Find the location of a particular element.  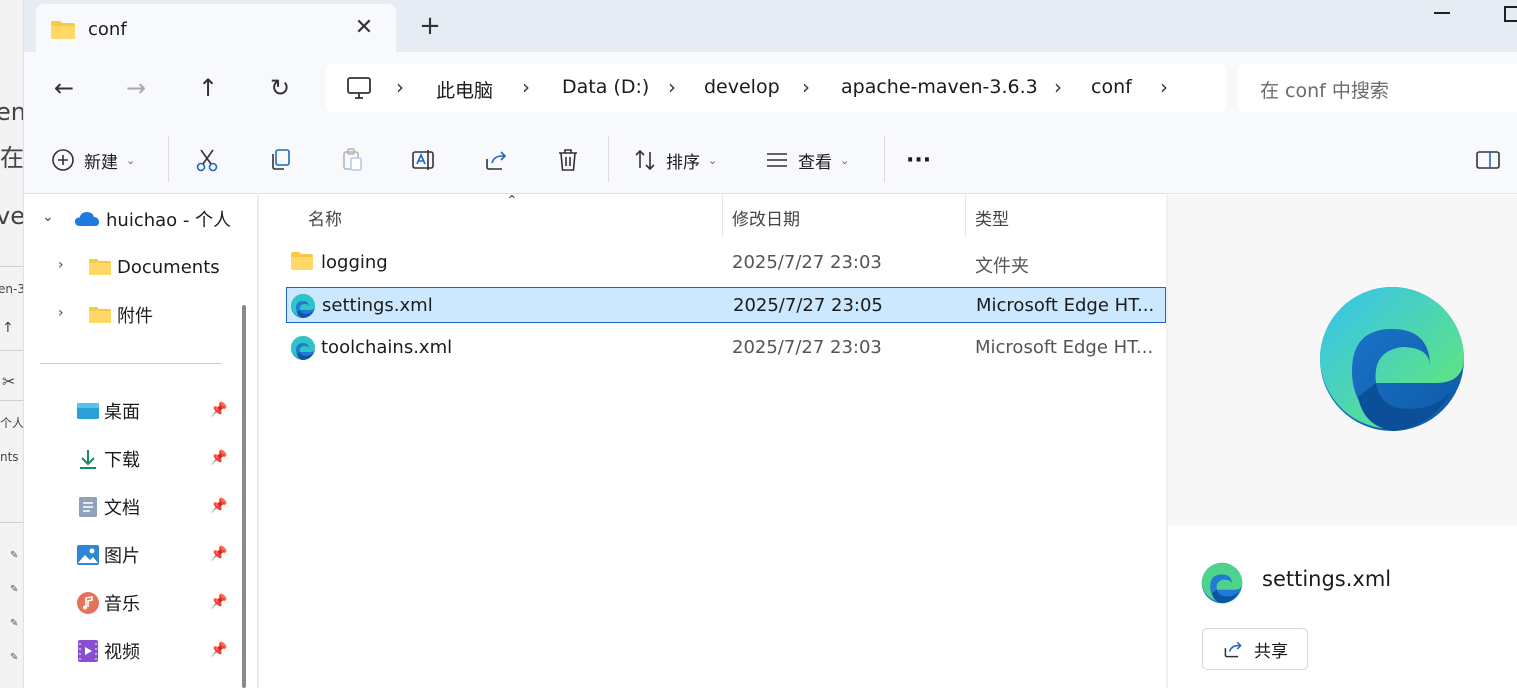

column-header-modified: 修改日期 is located at coordinates (766, 217).